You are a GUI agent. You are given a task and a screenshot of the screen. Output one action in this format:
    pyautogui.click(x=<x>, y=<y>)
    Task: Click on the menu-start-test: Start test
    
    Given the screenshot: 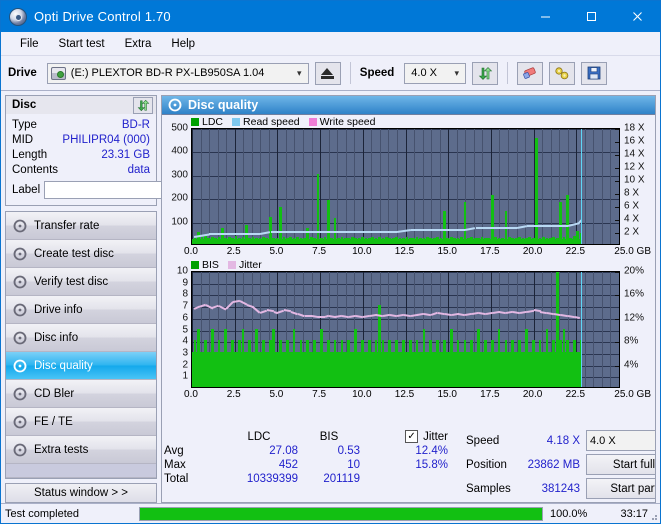 What is the action you would take?
    pyautogui.click(x=82, y=44)
    